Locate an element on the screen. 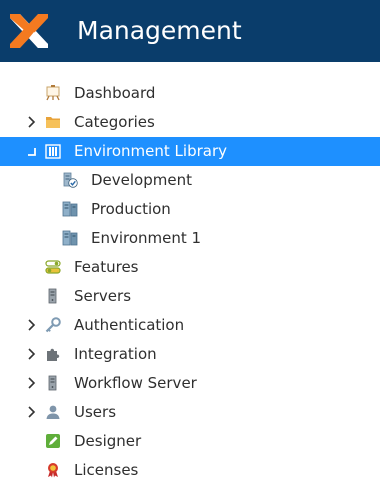 This screenshot has width=380, height=485. tree-item-label: Categories is located at coordinates (114, 122).